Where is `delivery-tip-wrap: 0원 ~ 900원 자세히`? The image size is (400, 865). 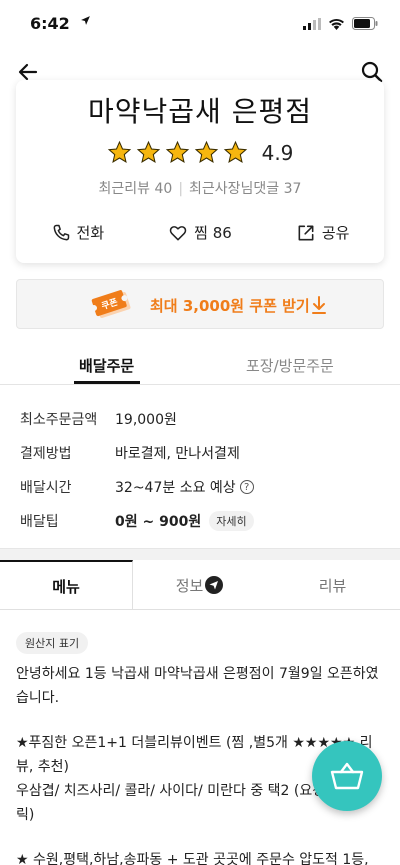
delivery-tip-wrap: 0원 ~ 900원 자세히 is located at coordinates (184, 521).